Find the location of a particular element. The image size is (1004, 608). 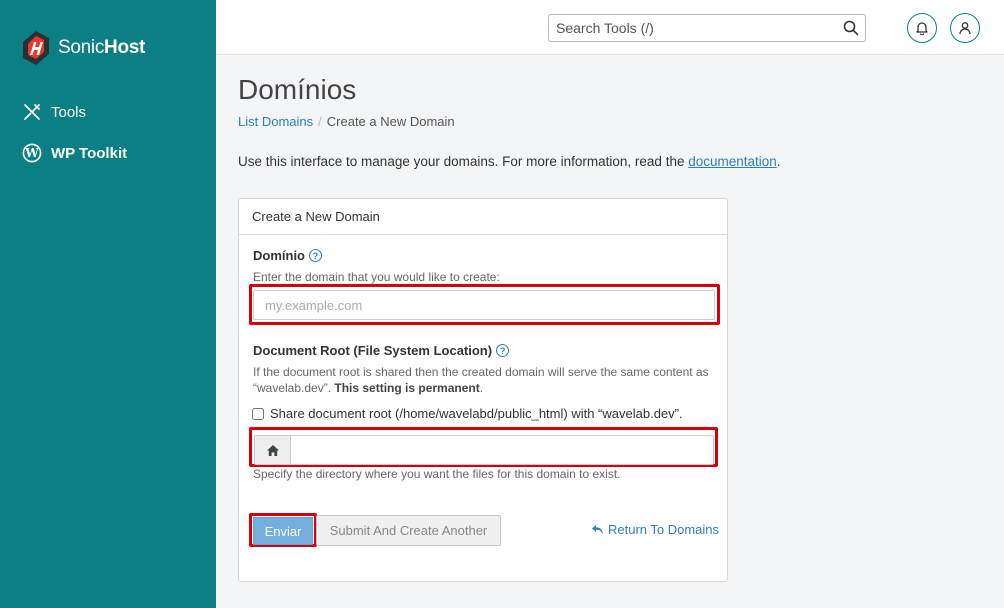

user-icon is located at coordinates (965, 28).